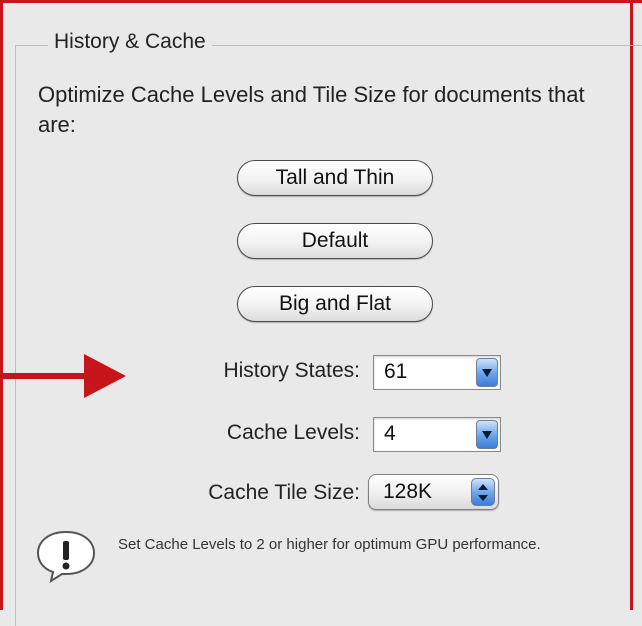 This screenshot has height=626, width=642. I want to click on red-arrow-icon, so click(63, 376).